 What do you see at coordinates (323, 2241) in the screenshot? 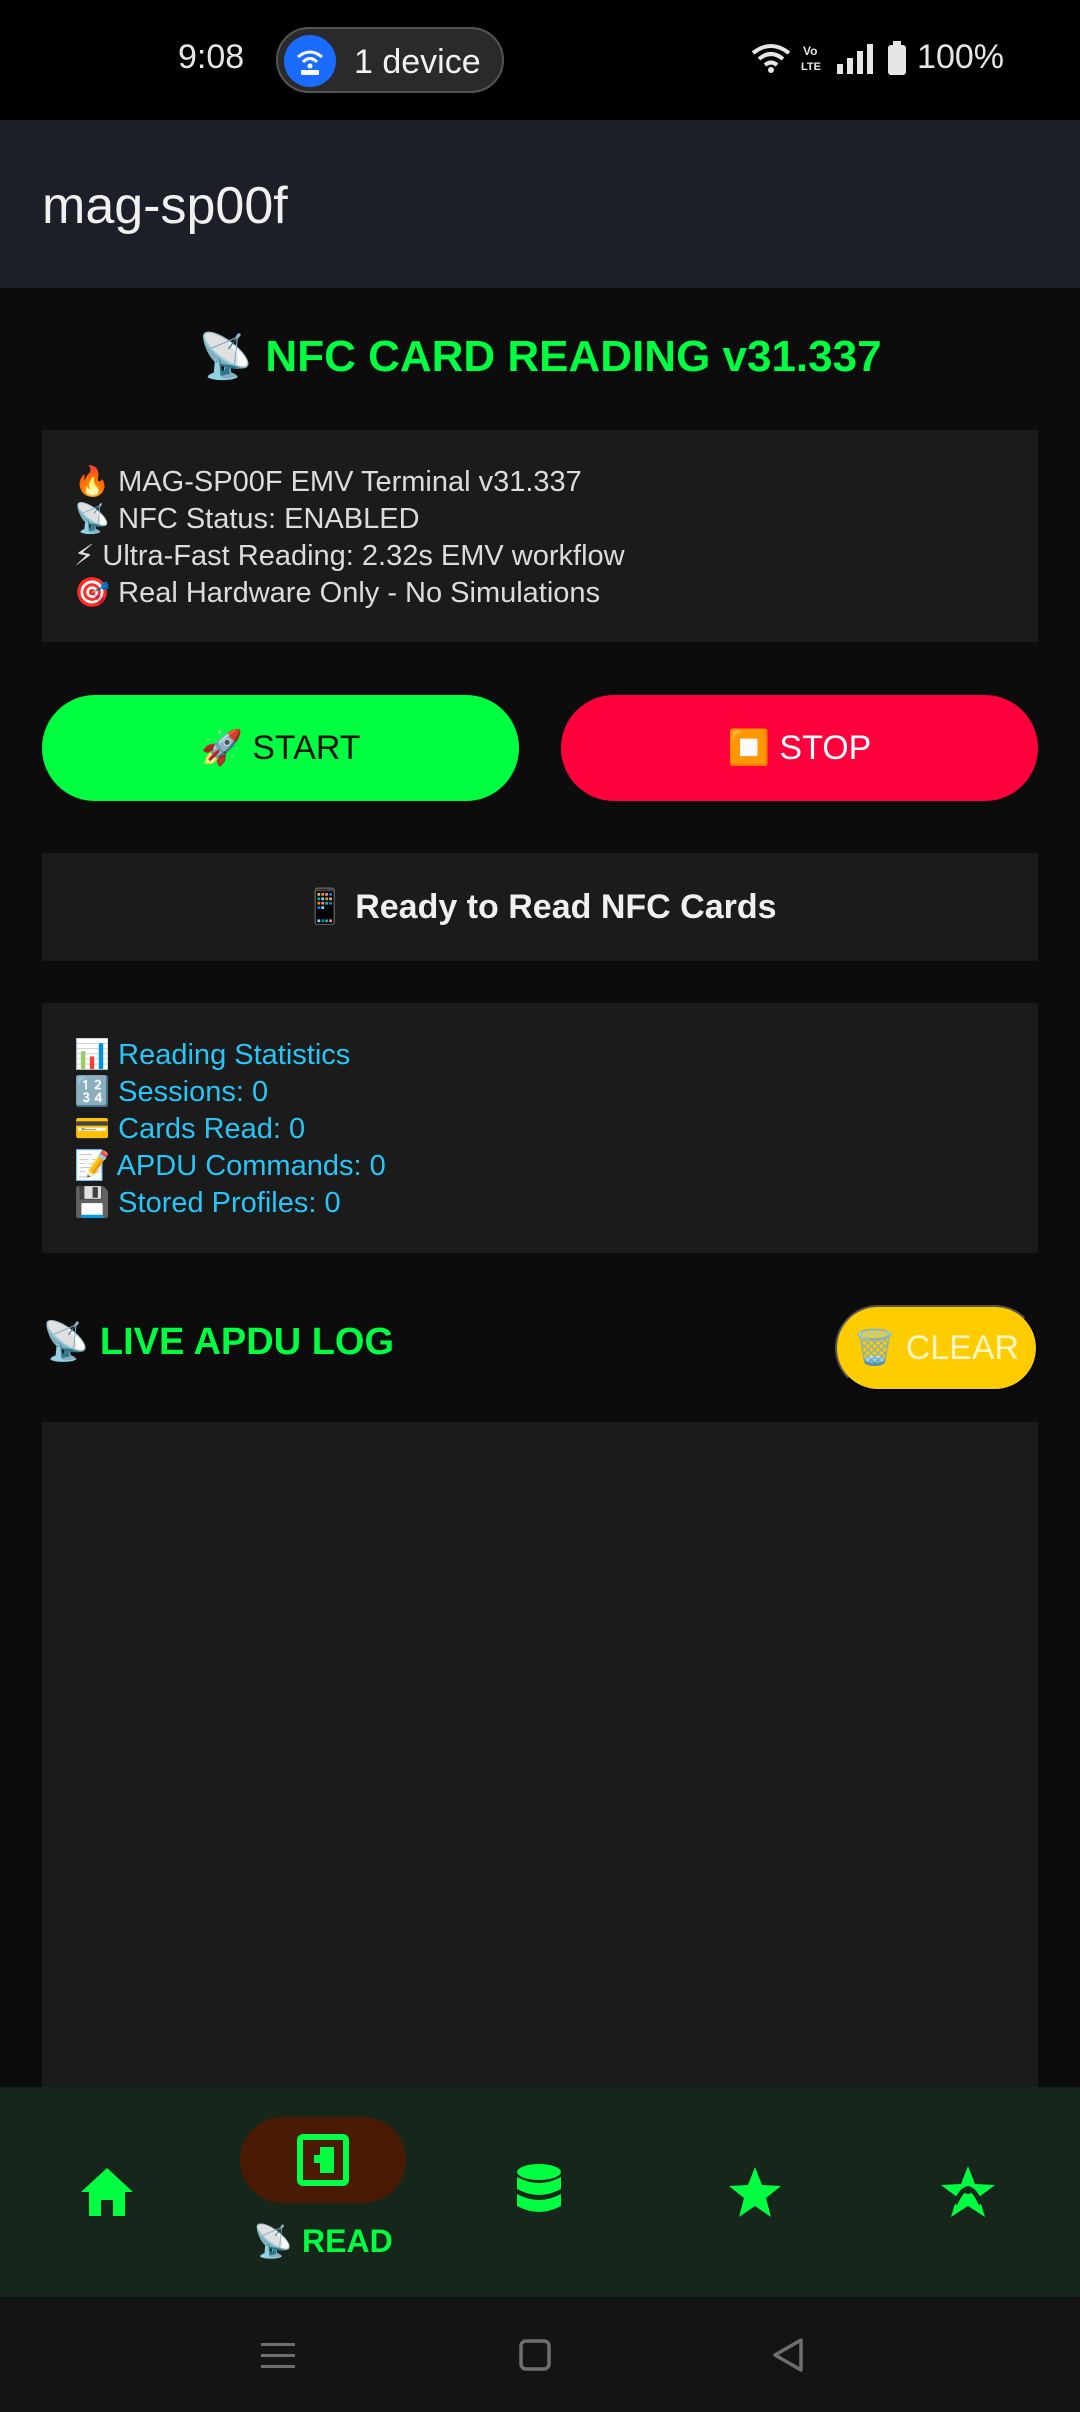
I see `nav-read-label: 📡 READ` at bounding box center [323, 2241].